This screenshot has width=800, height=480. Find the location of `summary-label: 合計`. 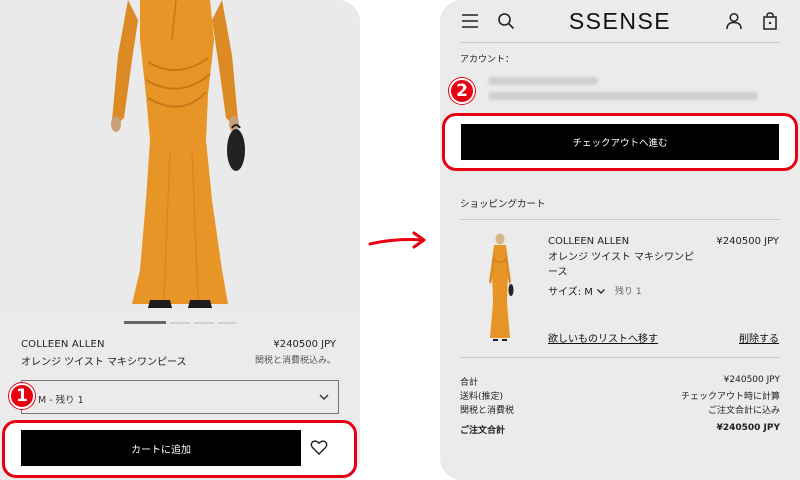

summary-label: 合計 is located at coordinates (469, 383).